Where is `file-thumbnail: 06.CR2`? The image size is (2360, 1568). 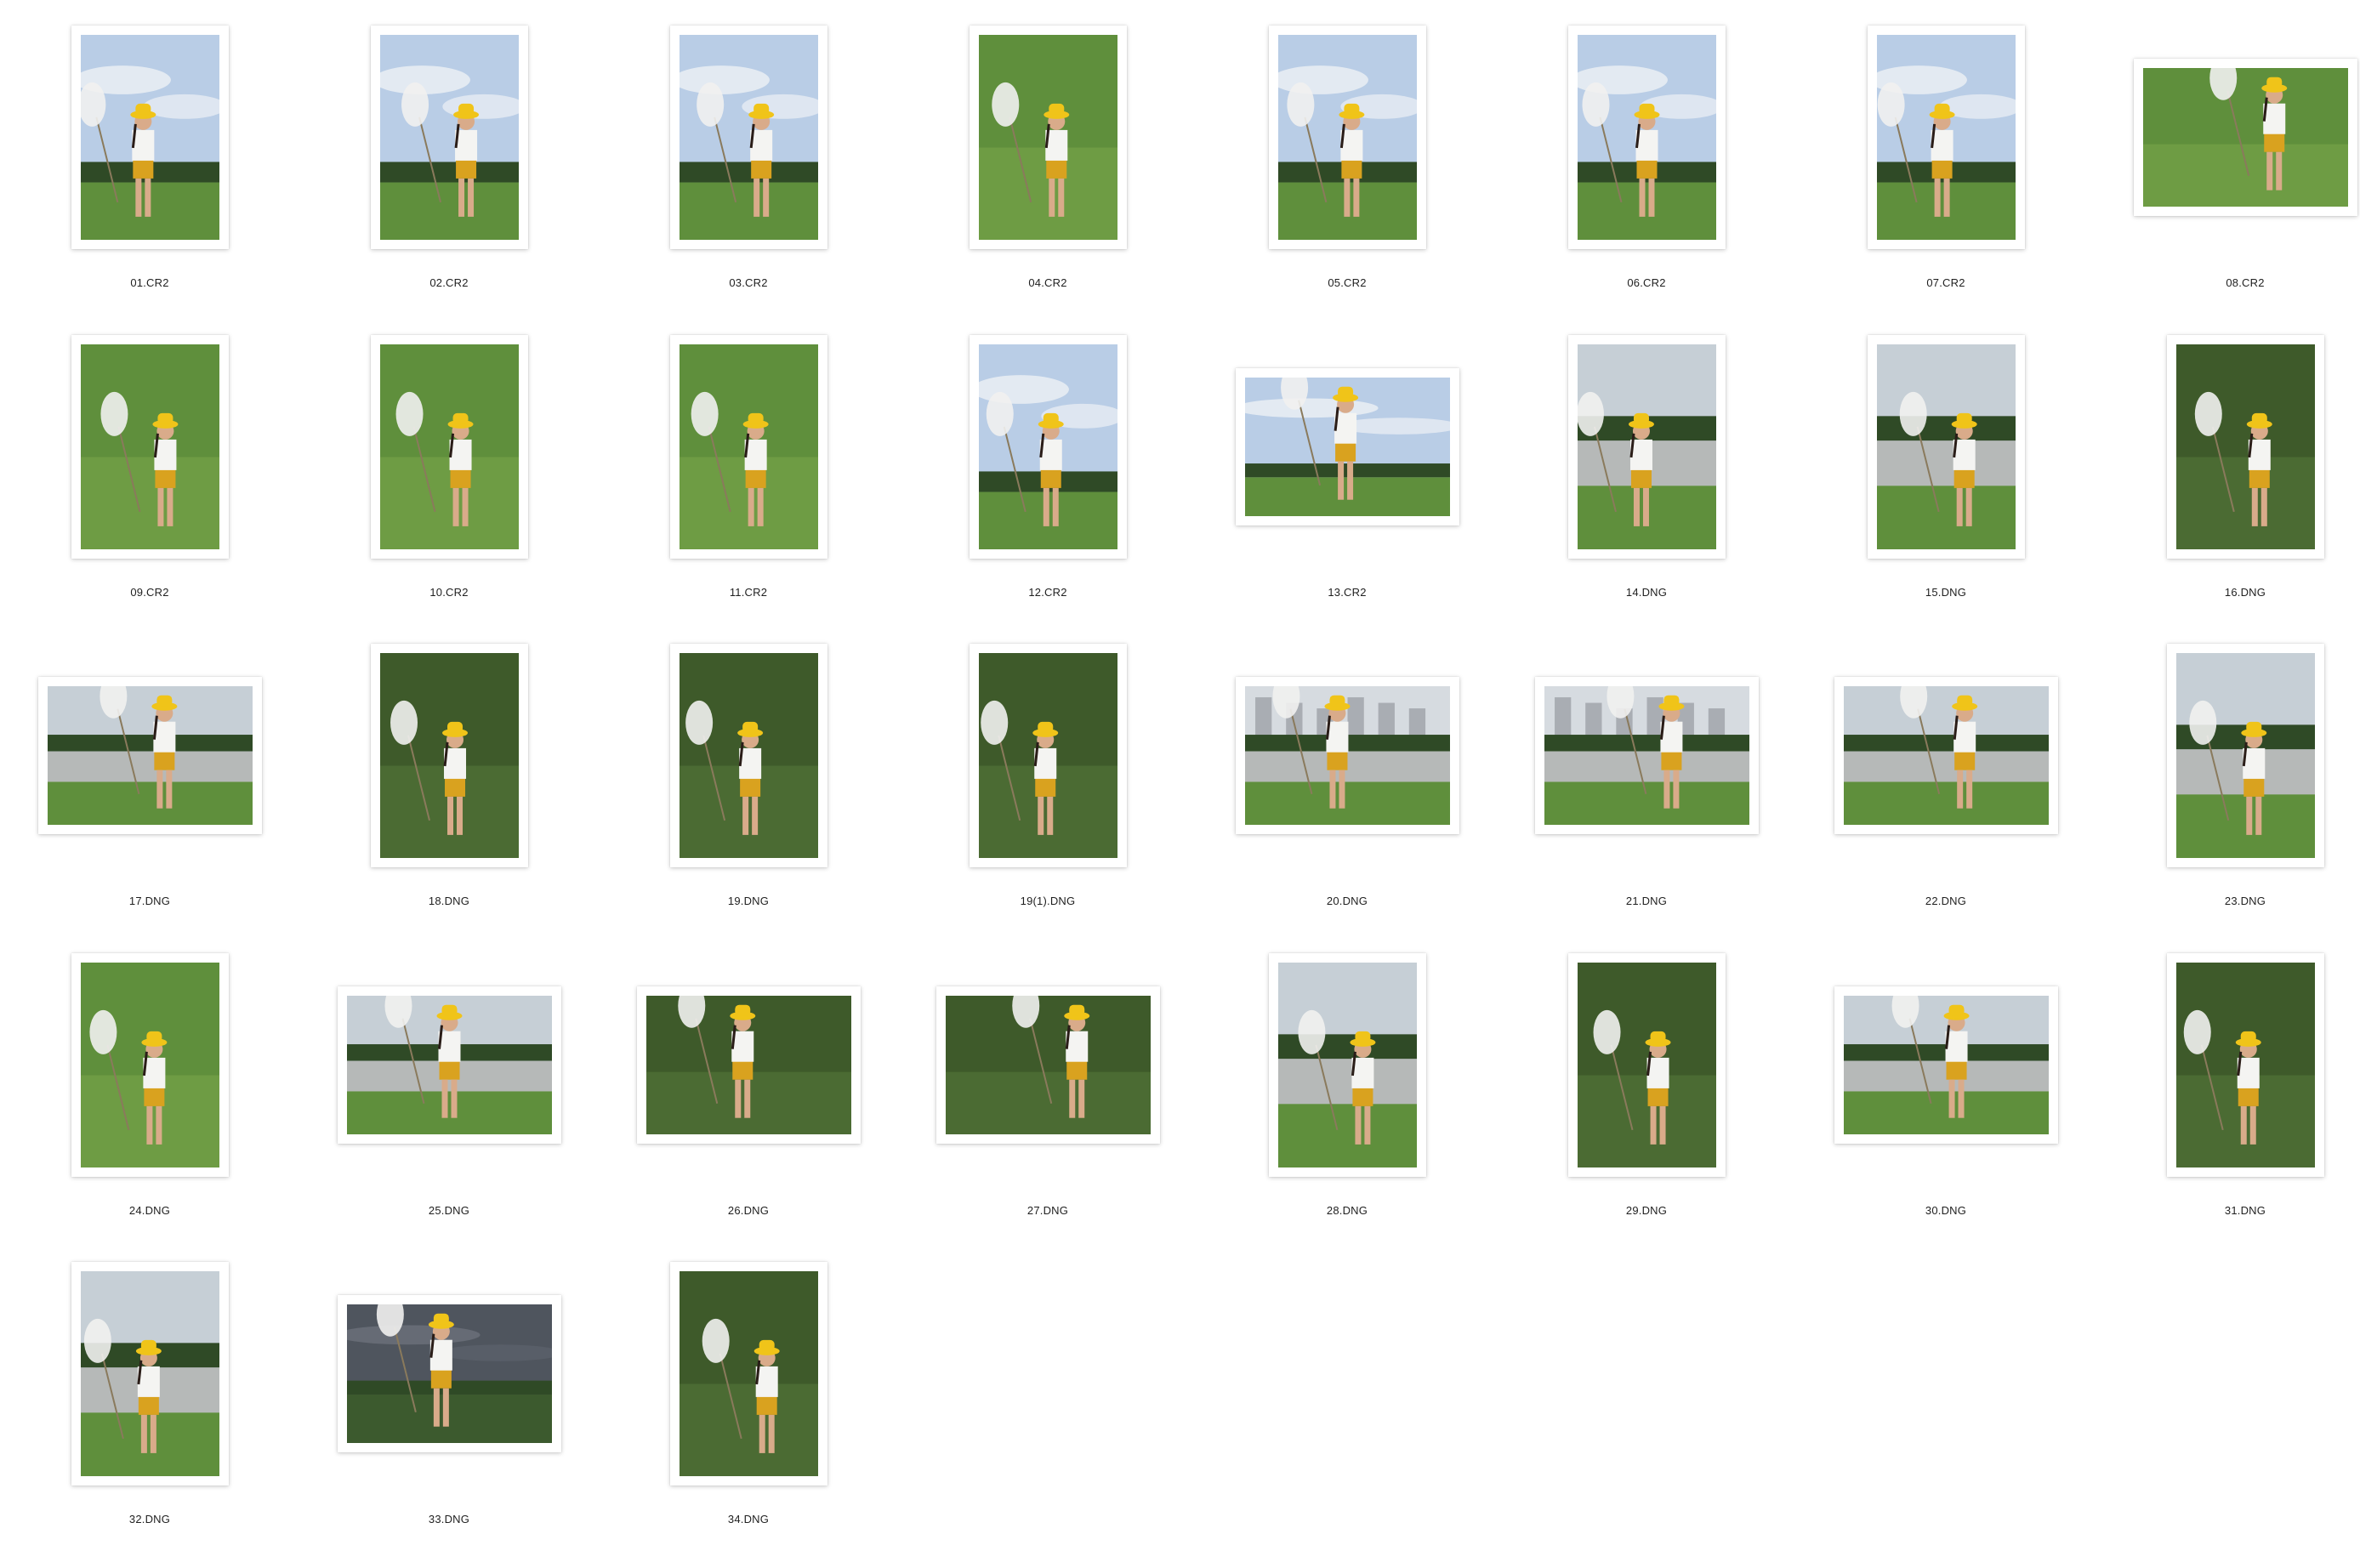
file-thumbnail: 06.CR2 is located at coordinates (1647, 179).